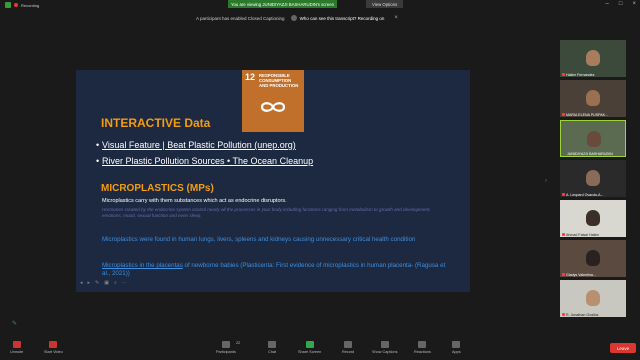 This screenshot has width=640, height=360. I want to click on participant-name: JUNIDIYAZJI BASHARUDIN, so click(590, 154).